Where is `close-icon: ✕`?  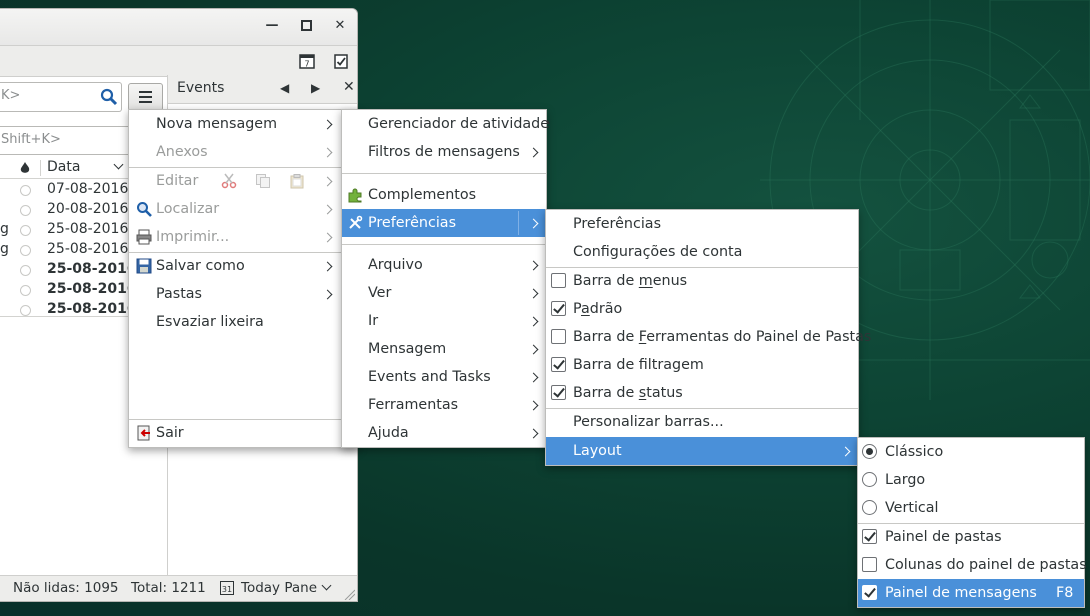 close-icon: ✕ is located at coordinates (340, 26).